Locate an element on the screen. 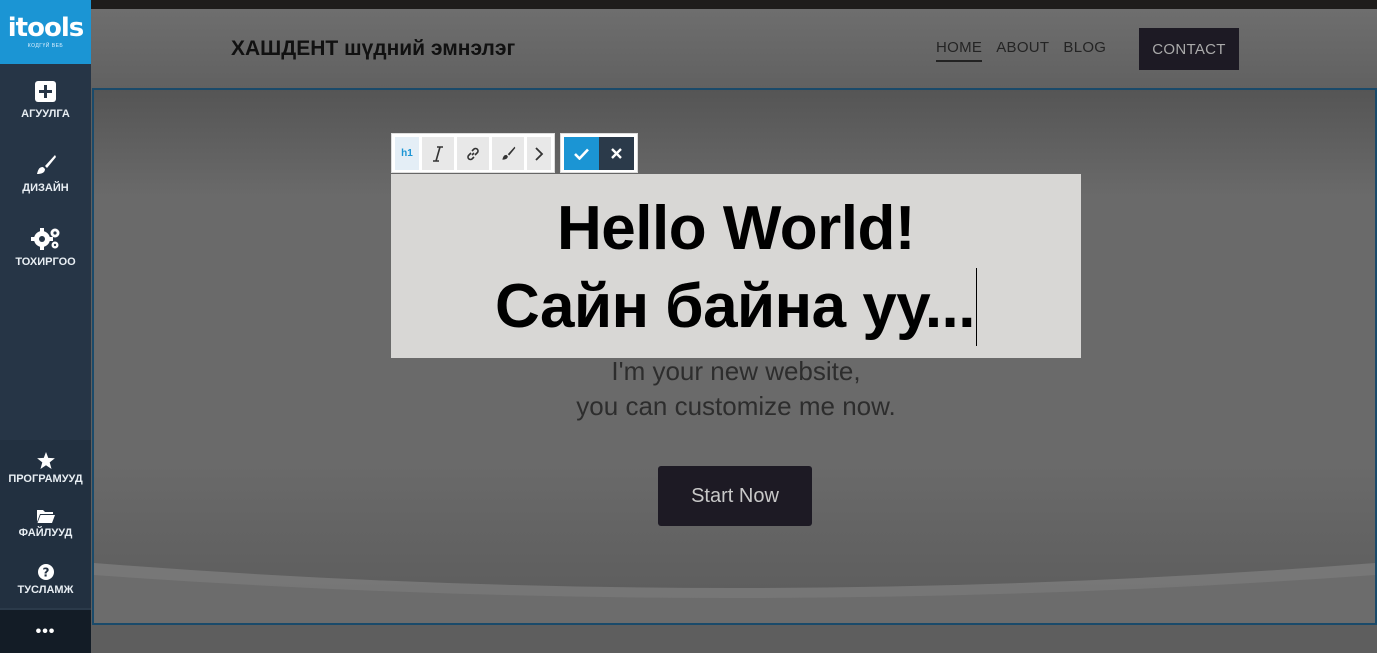 This screenshot has height=653, width=1377. confirm-button is located at coordinates (581, 153).